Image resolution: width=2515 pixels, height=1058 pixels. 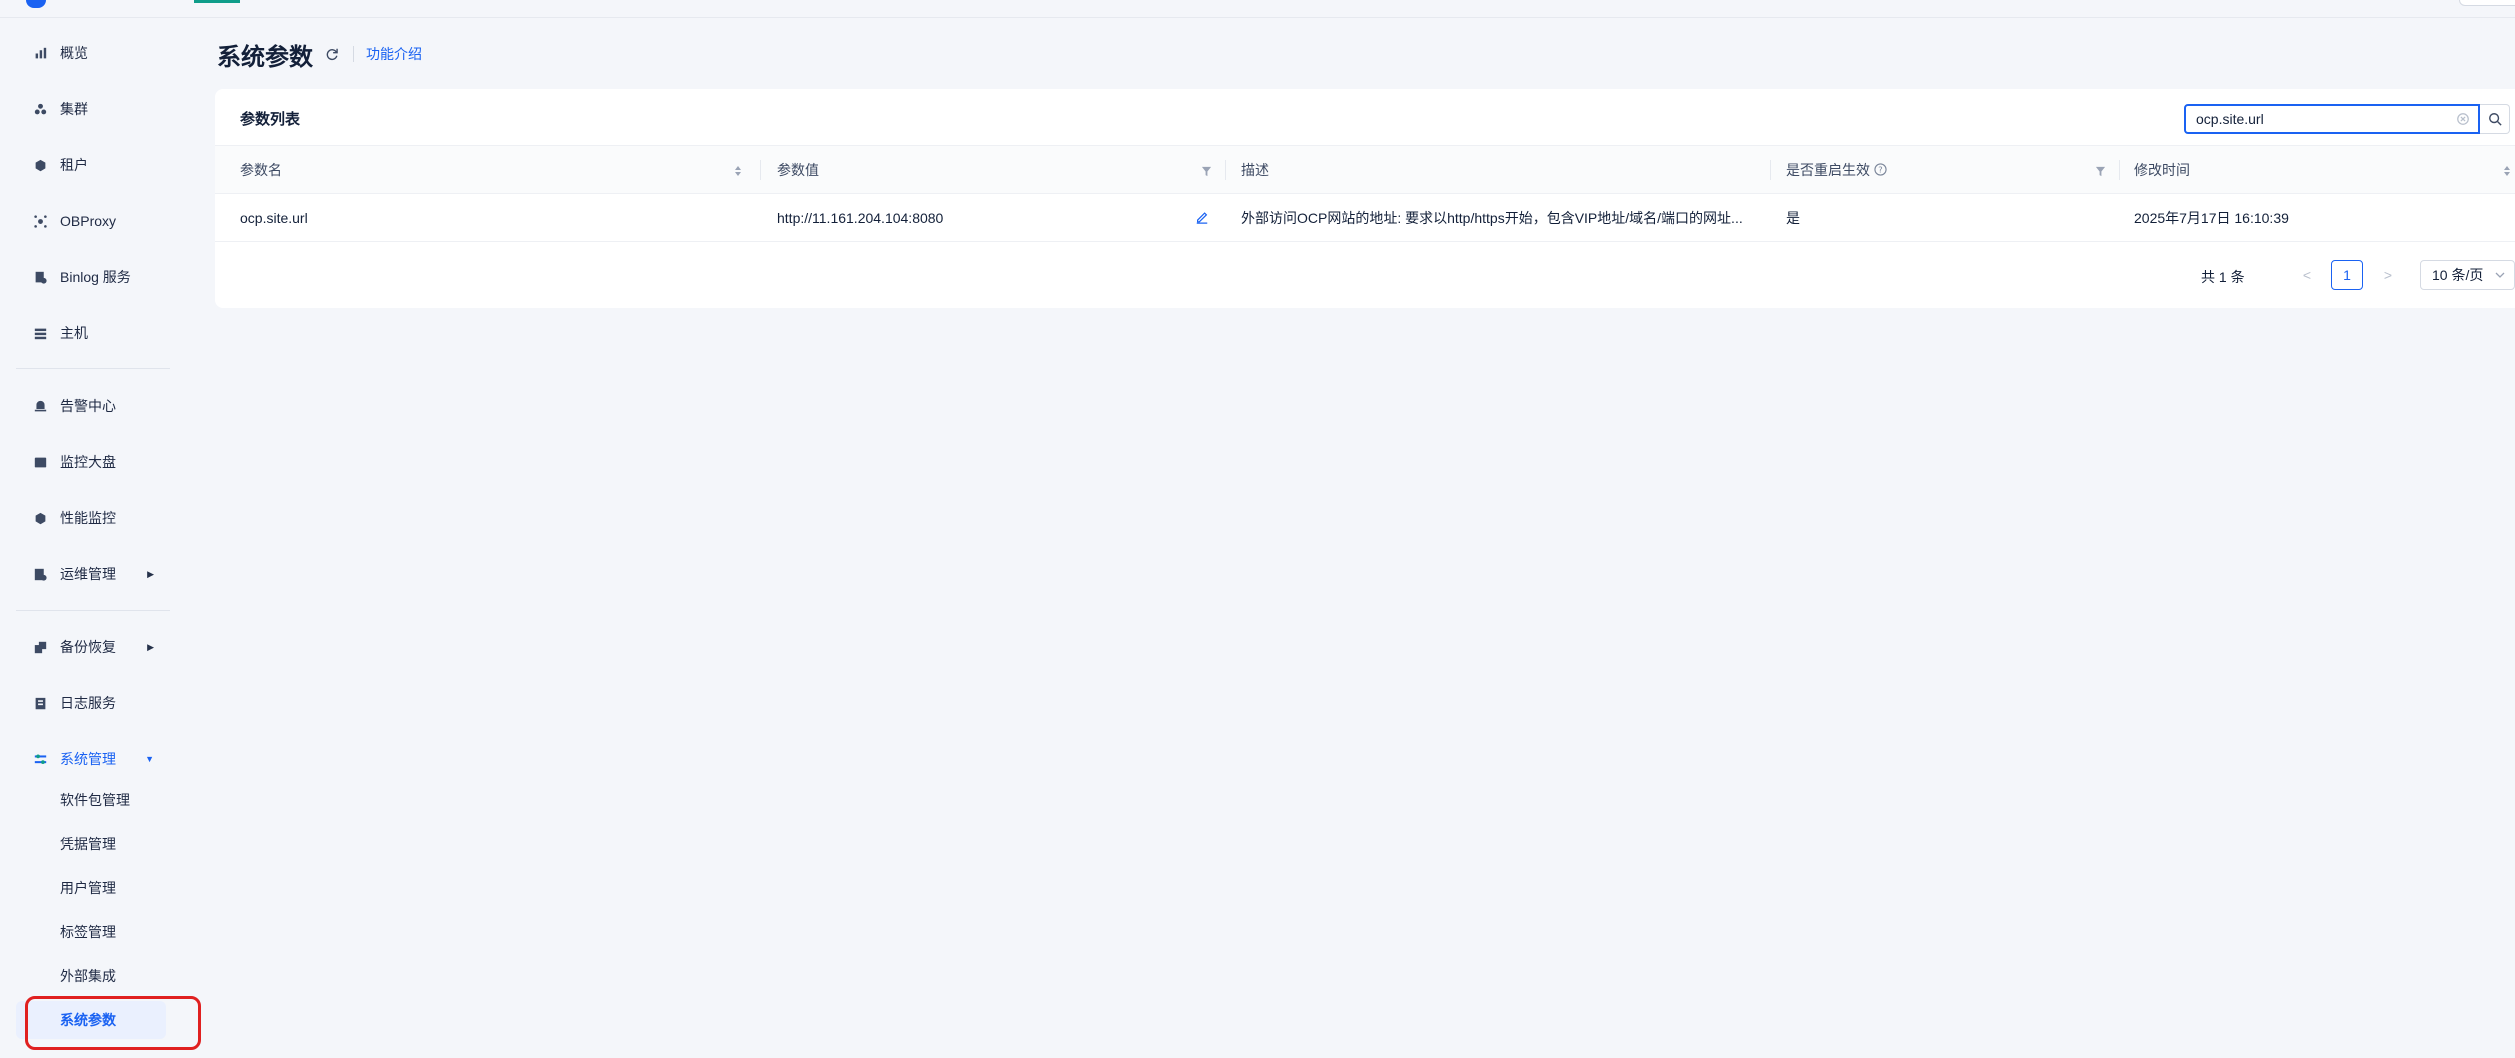 I want to click on feature-intro-link: 功能介绍, so click(x=394, y=54).